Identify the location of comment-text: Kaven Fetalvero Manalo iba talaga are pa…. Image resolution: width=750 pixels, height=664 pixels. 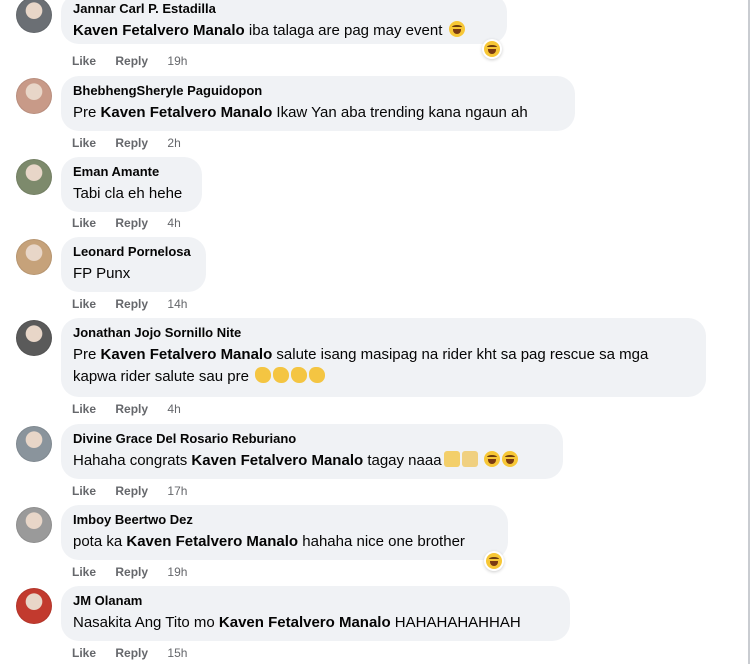
(284, 31).